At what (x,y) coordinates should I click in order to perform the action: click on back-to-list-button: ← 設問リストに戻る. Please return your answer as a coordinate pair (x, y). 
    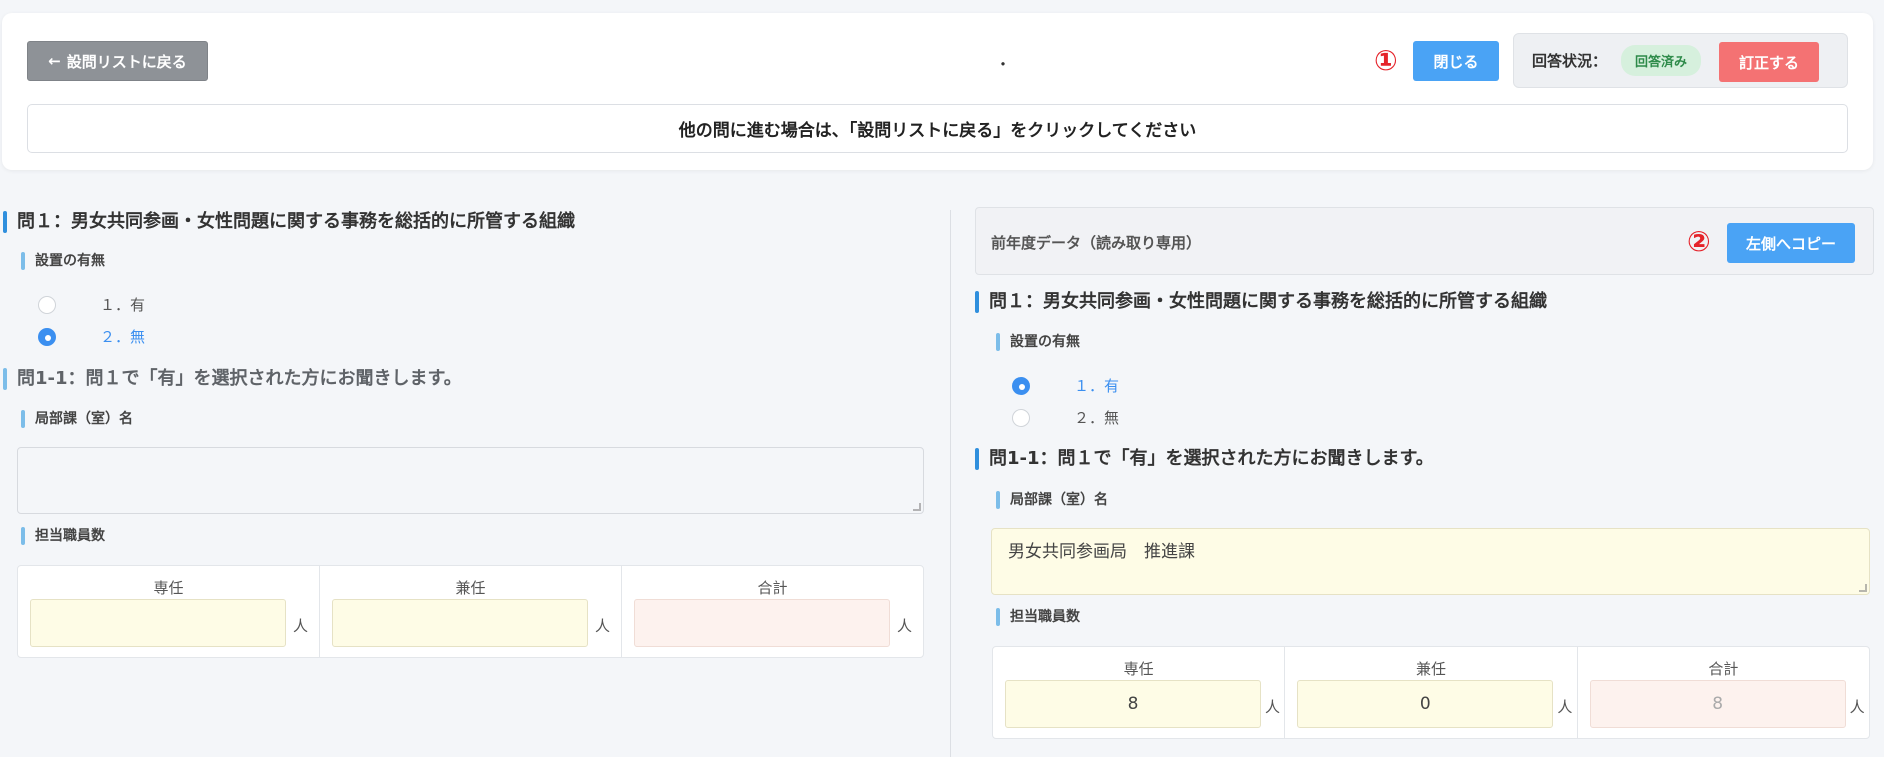
    Looking at the image, I should click on (117, 61).